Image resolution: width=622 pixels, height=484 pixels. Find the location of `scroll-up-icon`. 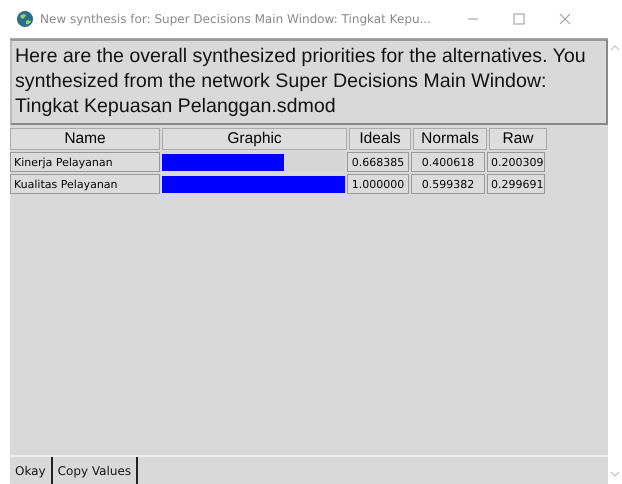

scroll-up-icon is located at coordinates (615, 48).